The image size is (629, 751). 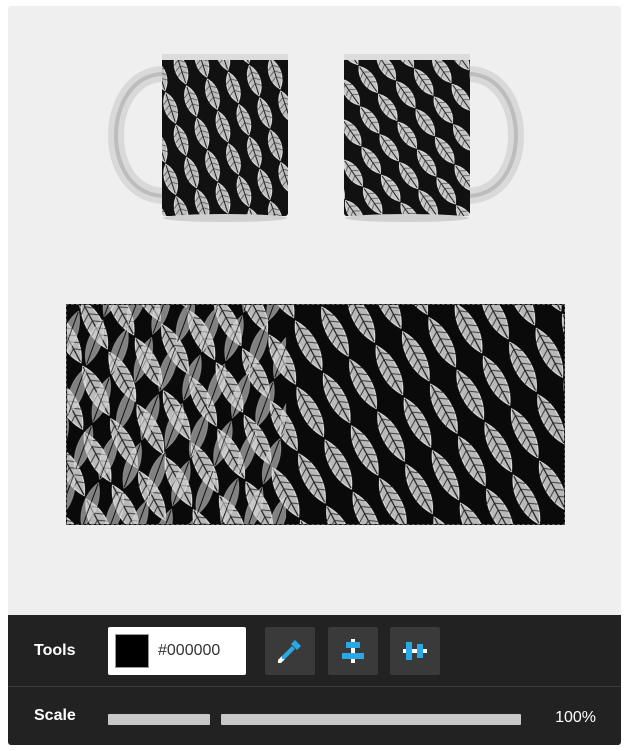 I want to click on color-picker-field: #000000, so click(x=177, y=651).